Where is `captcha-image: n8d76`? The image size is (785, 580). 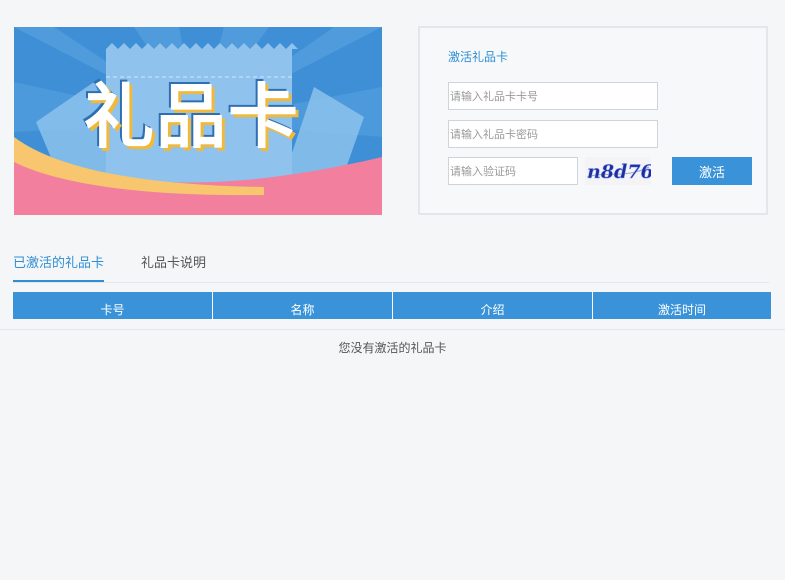
captcha-image: n8d76 is located at coordinates (618, 171).